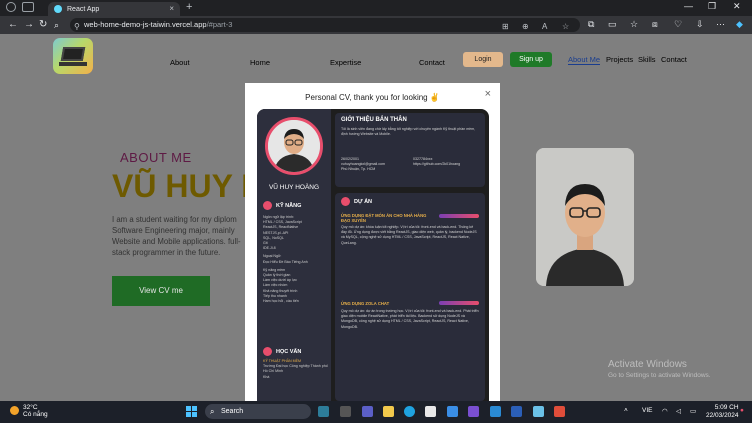 Image resolution: width=752 pixels, height=423 pixels. What do you see at coordinates (345, 411) in the screenshot?
I see `task-view-icon` at bounding box center [345, 411].